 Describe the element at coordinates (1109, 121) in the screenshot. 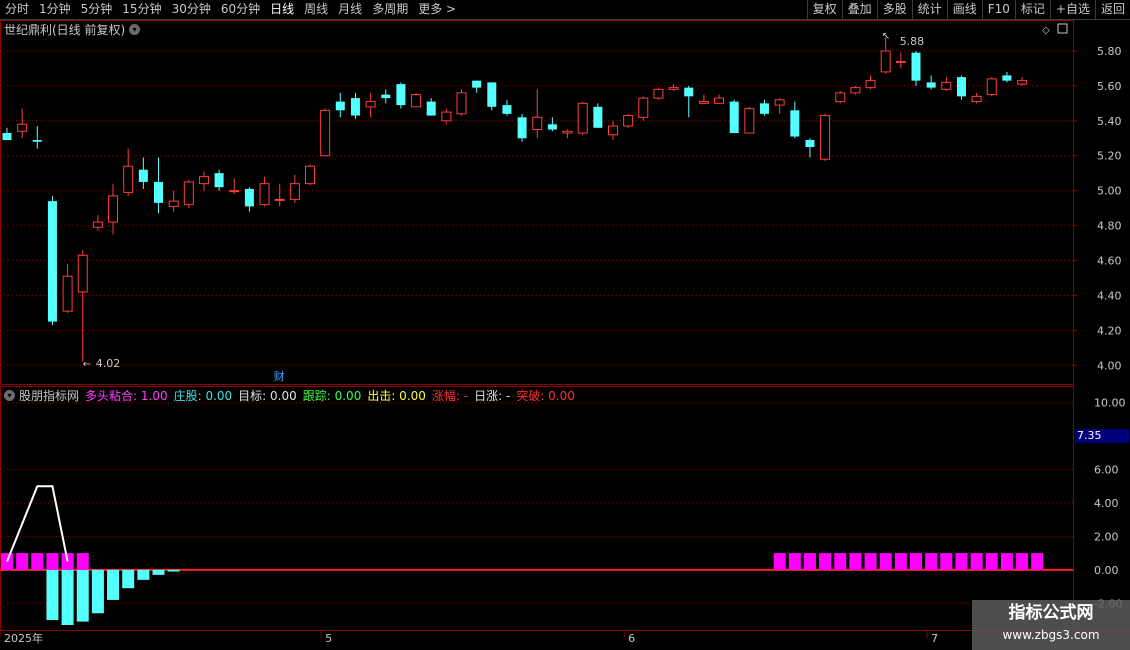

I see `price-tick-label: 5.40` at that location.